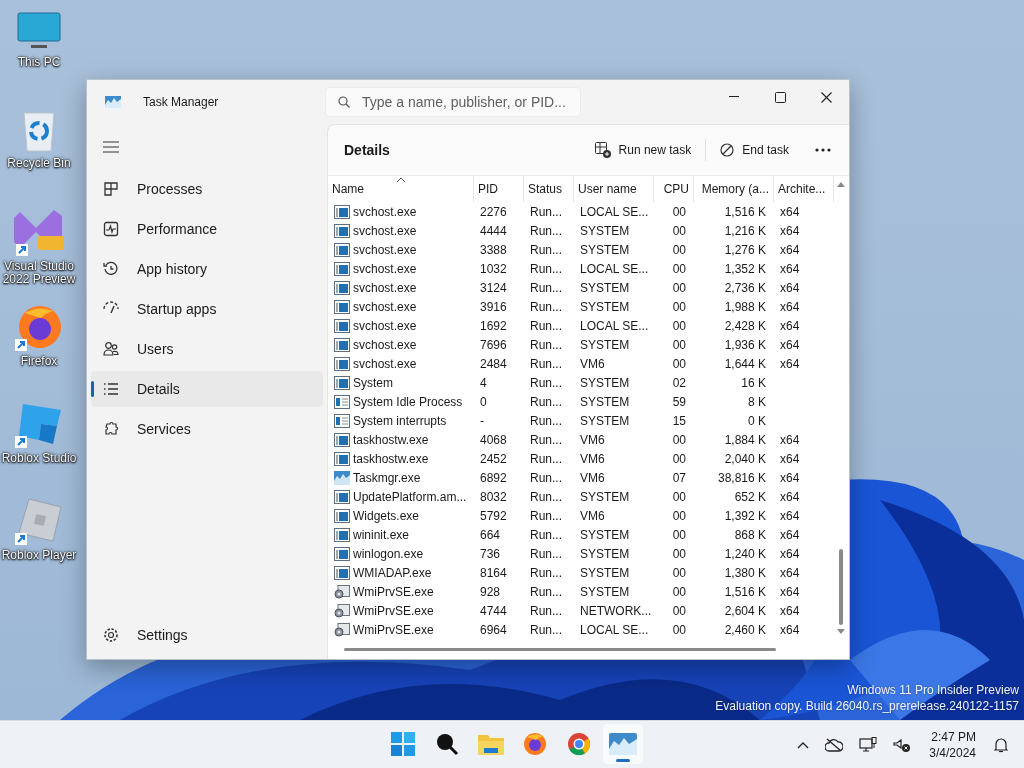 This screenshot has height=768, width=1024. What do you see at coordinates (579, 744) in the screenshot?
I see `chrome-icon` at bounding box center [579, 744].